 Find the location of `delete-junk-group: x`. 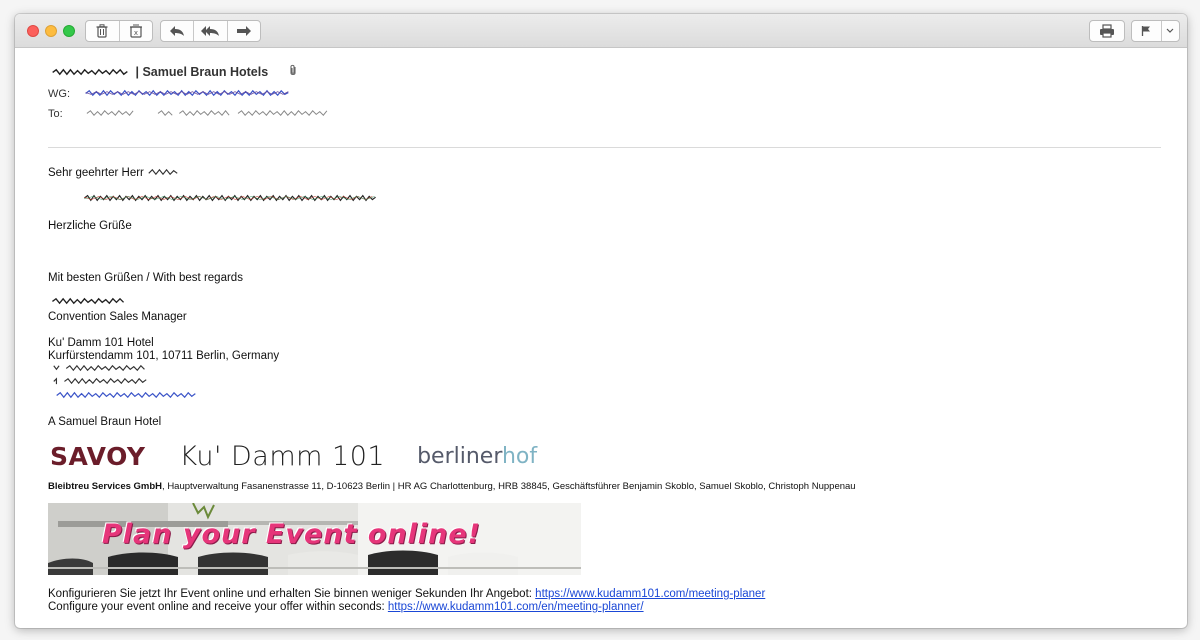

delete-junk-group: x is located at coordinates (119, 31).